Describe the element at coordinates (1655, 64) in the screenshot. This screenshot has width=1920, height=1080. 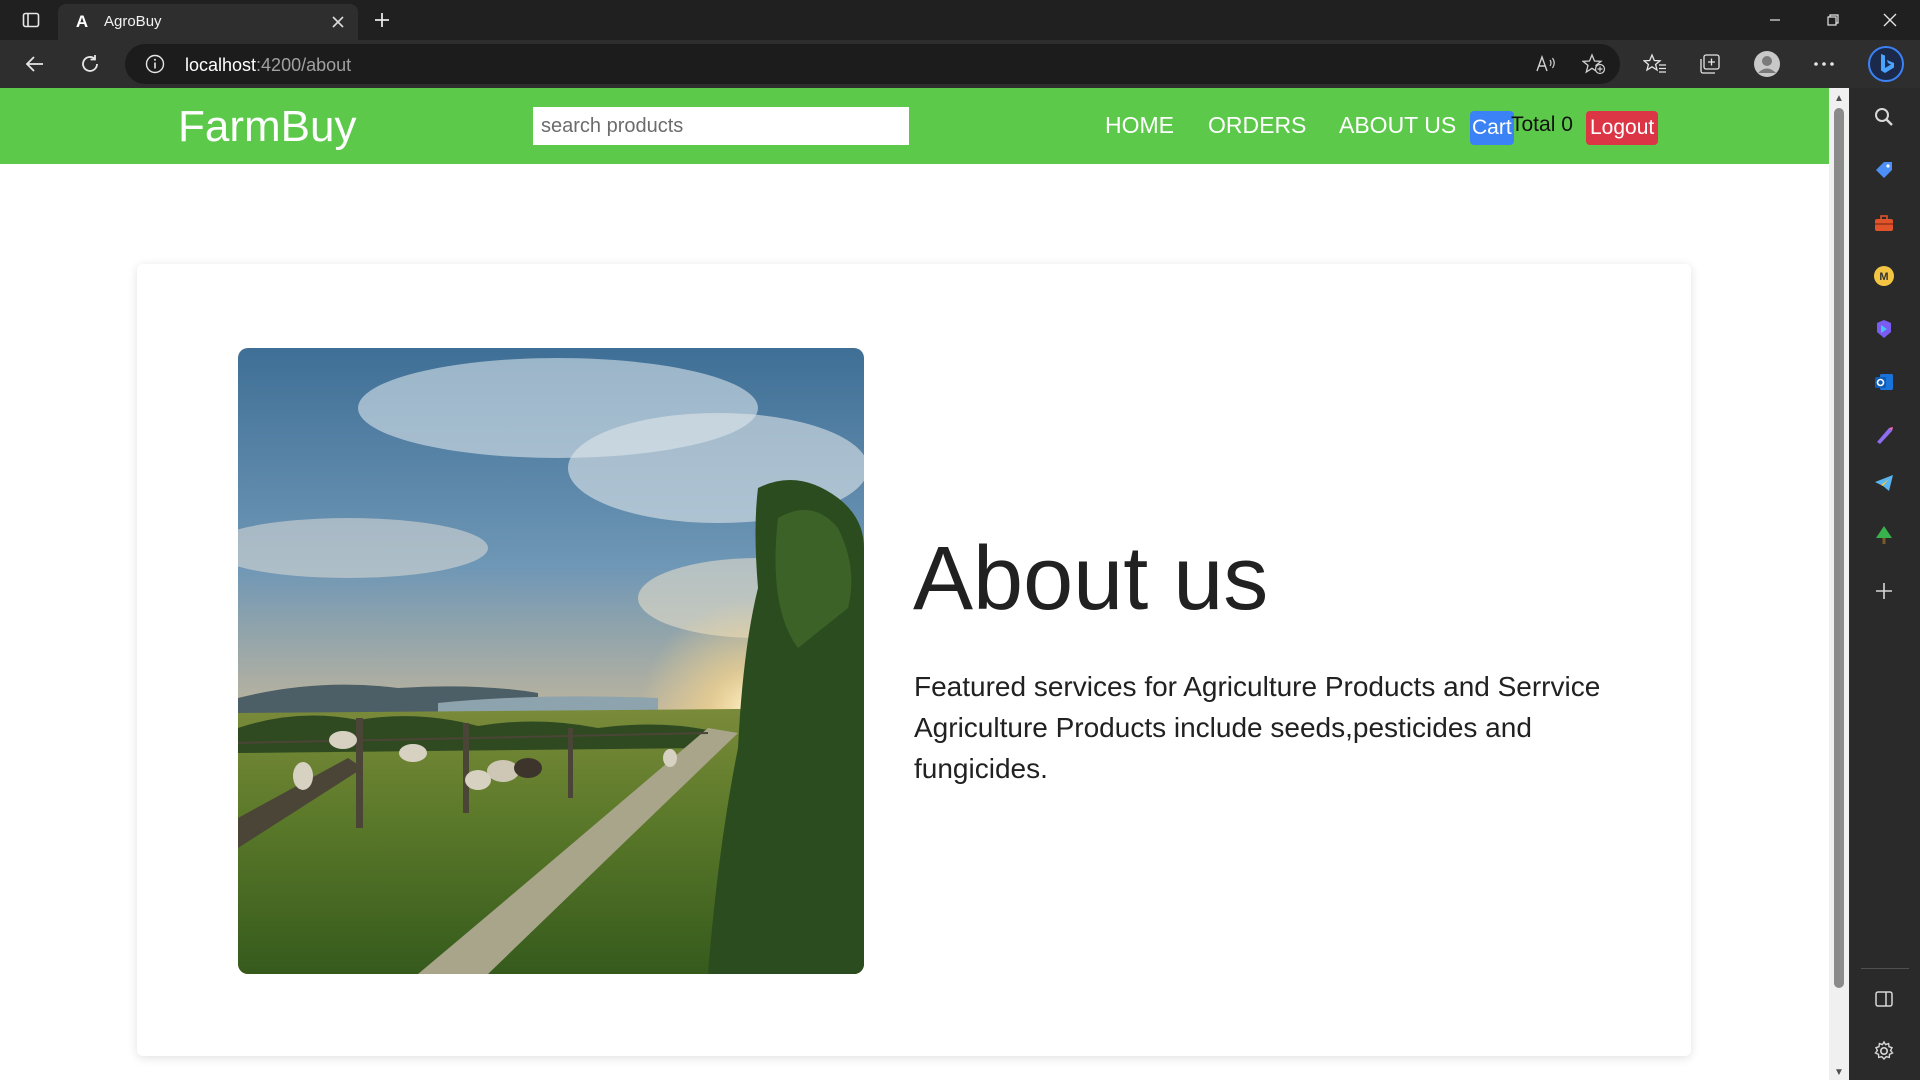
I see `favorites-icon` at that location.